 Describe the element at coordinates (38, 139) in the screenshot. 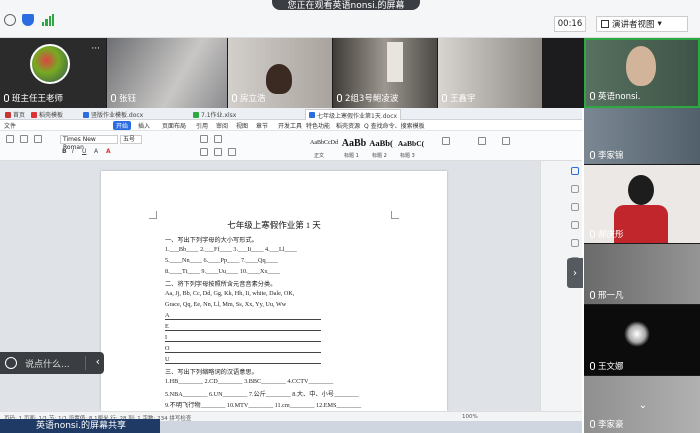

I see `copy-icon` at that location.